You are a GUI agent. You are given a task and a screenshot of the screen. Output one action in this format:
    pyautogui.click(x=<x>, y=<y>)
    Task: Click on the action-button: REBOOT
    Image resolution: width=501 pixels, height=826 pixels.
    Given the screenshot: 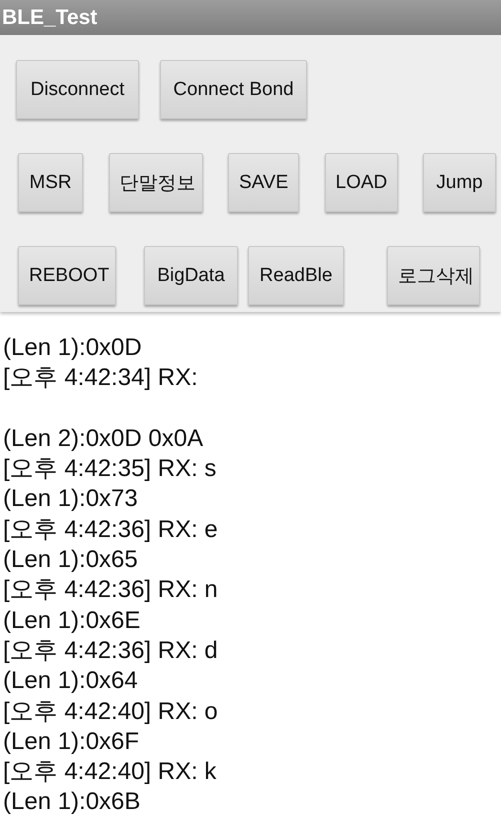 What is the action you would take?
    pyautogui.click(x=67, y=275)
    